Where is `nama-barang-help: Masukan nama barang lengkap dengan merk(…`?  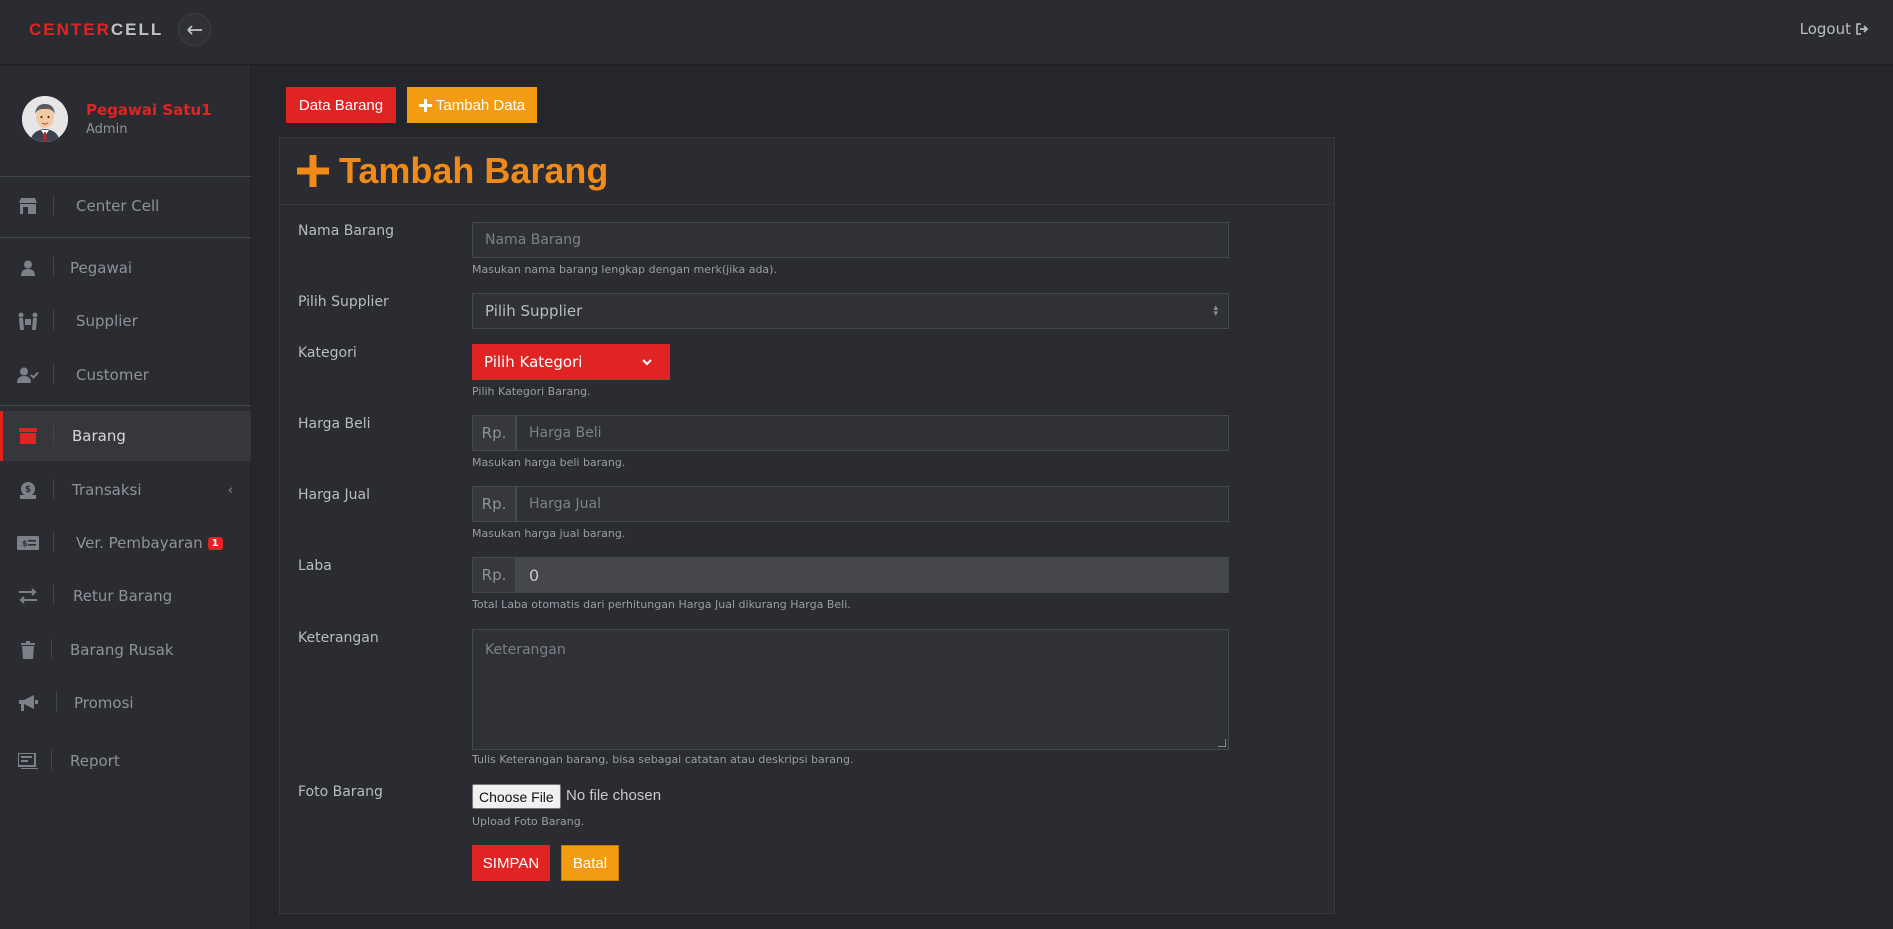
nama-barang-help: Masukan nama barang lengkap dengan merk(… is located at coordinates (624, 269).